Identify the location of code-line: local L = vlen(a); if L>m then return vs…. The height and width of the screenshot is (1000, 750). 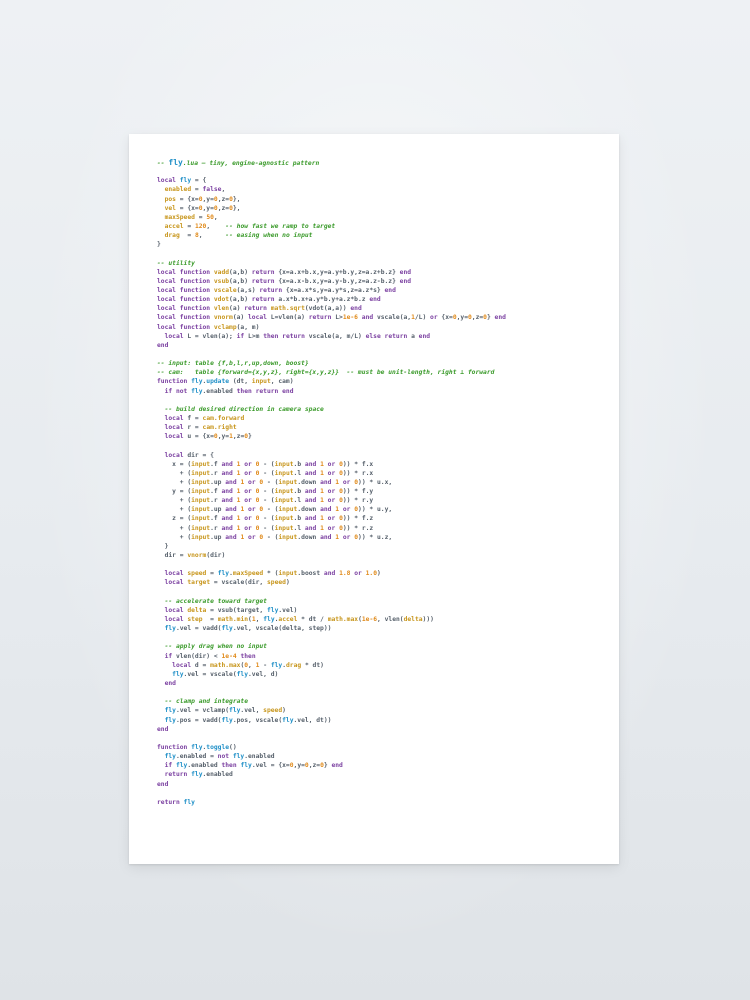
(383, 336).